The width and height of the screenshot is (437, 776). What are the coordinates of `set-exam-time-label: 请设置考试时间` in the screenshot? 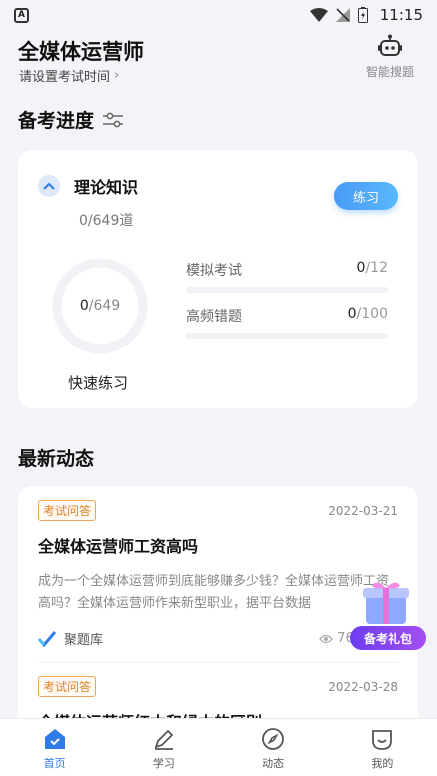 It's located at (65, 77).